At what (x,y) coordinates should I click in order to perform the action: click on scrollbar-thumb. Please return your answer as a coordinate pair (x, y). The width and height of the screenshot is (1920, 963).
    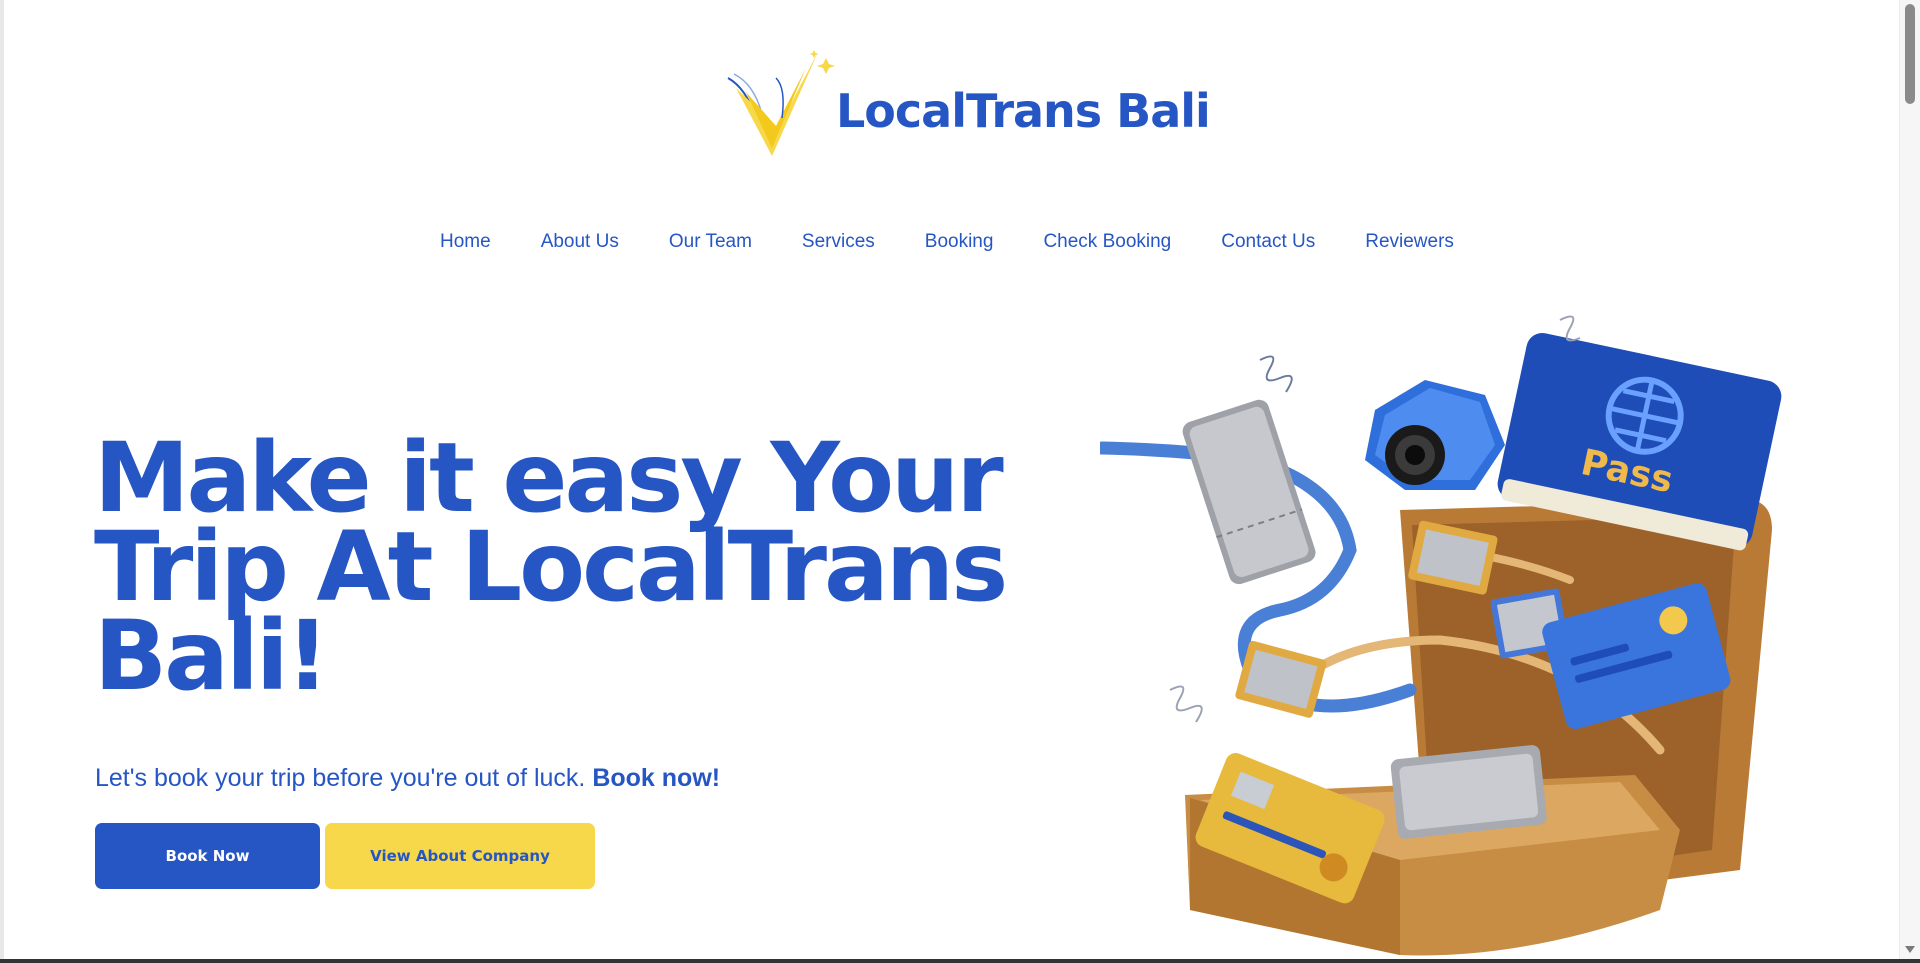
    Looking at the image, I should click on (1910, 54).